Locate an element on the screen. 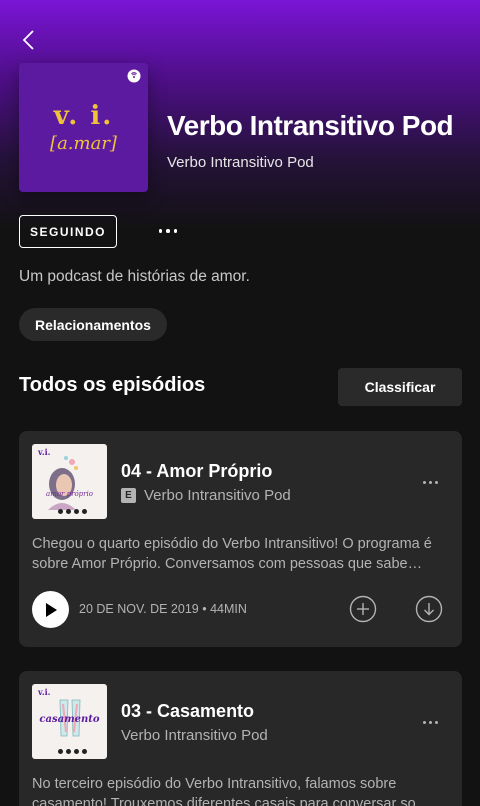 The width and height of the screenshot is (480, 806). explicit-badge: E is located at coordinates (128, 495).